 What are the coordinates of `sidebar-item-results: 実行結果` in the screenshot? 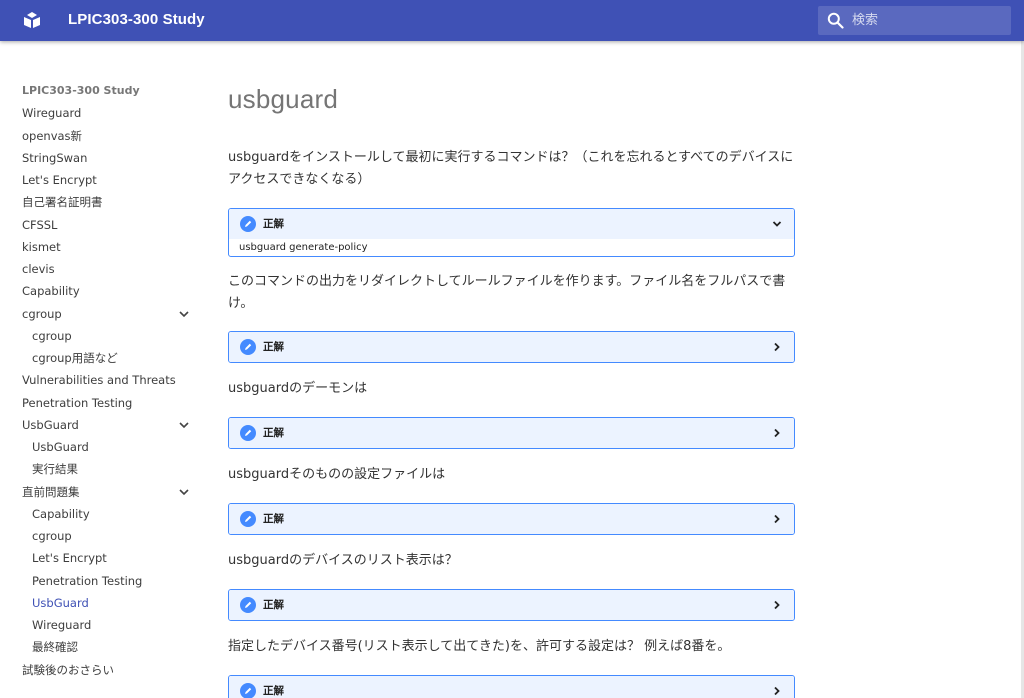 It's located at (109, 469).